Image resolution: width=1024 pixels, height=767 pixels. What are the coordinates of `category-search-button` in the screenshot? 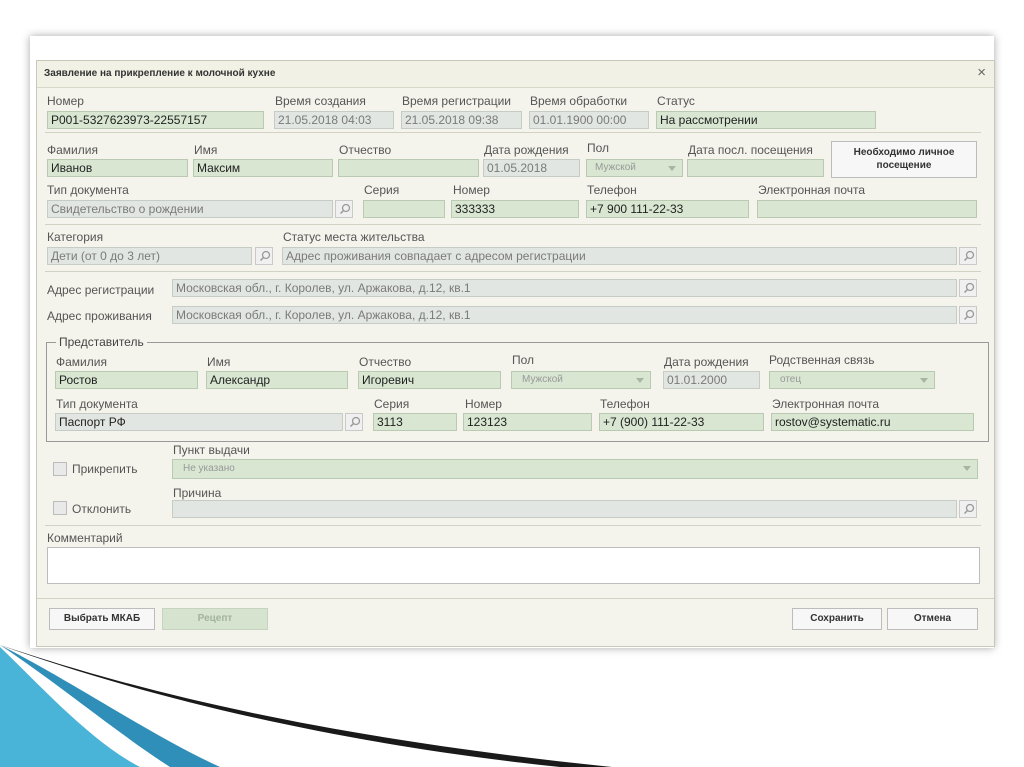 It's located at (264, 256).